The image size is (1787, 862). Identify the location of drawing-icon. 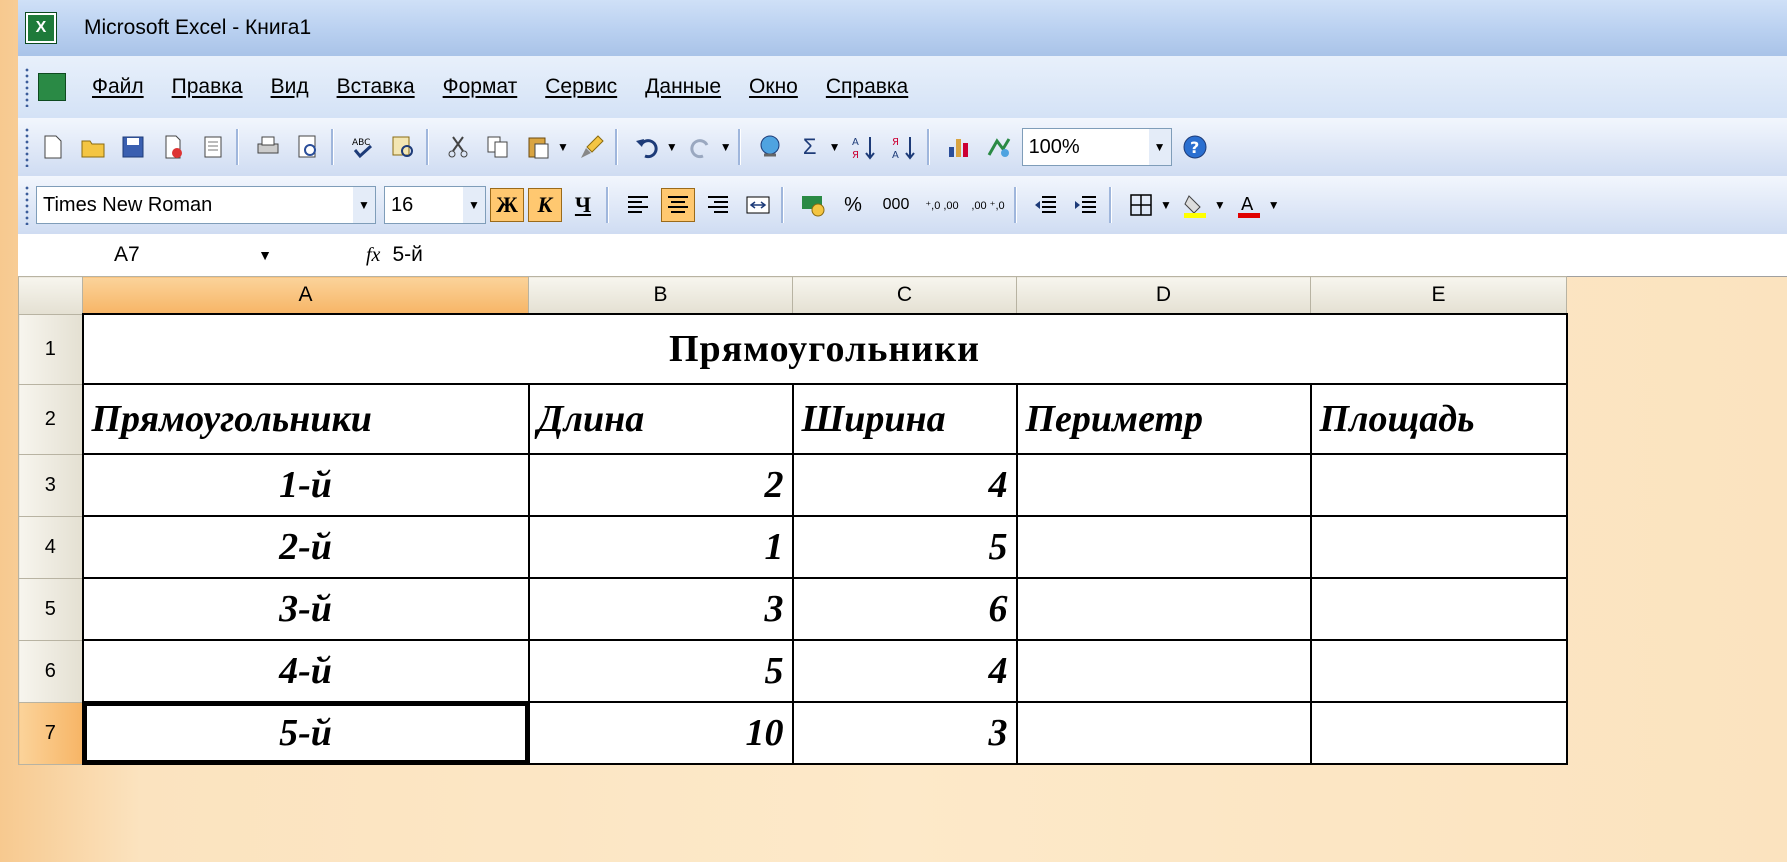
(999, 147).